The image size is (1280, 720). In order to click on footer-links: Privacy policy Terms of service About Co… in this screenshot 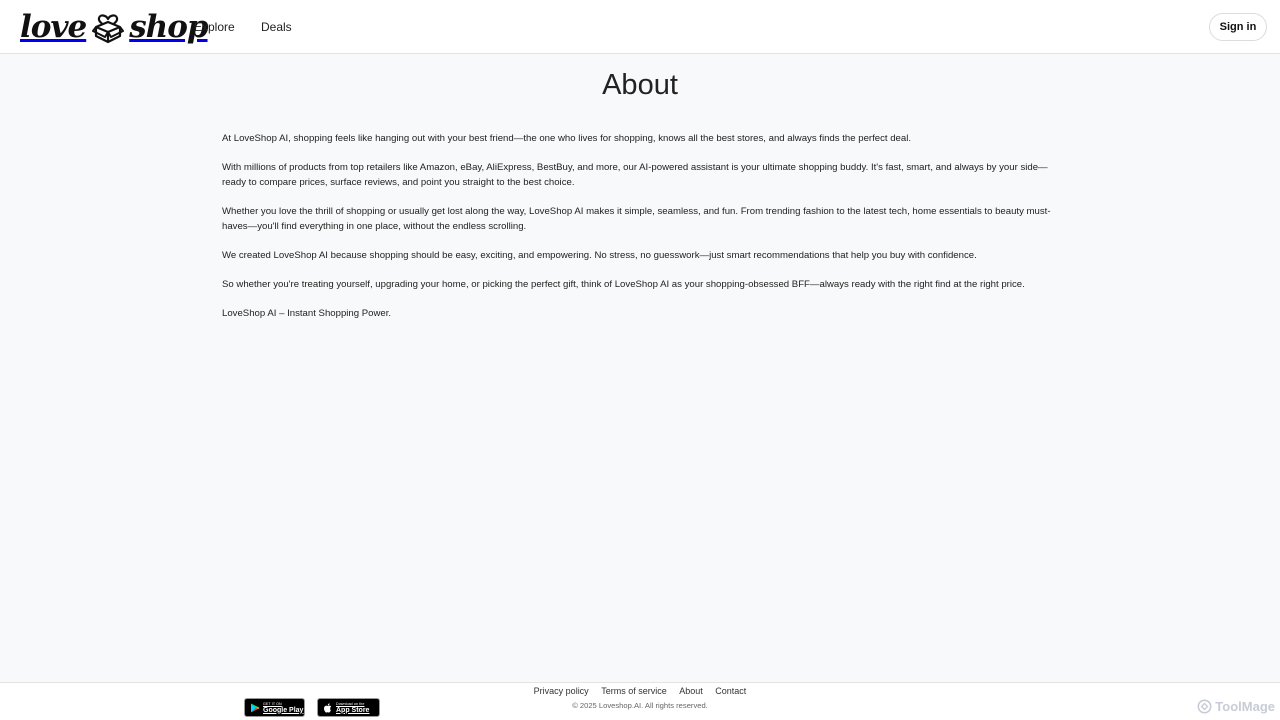, I will do `click(640, 691)`.